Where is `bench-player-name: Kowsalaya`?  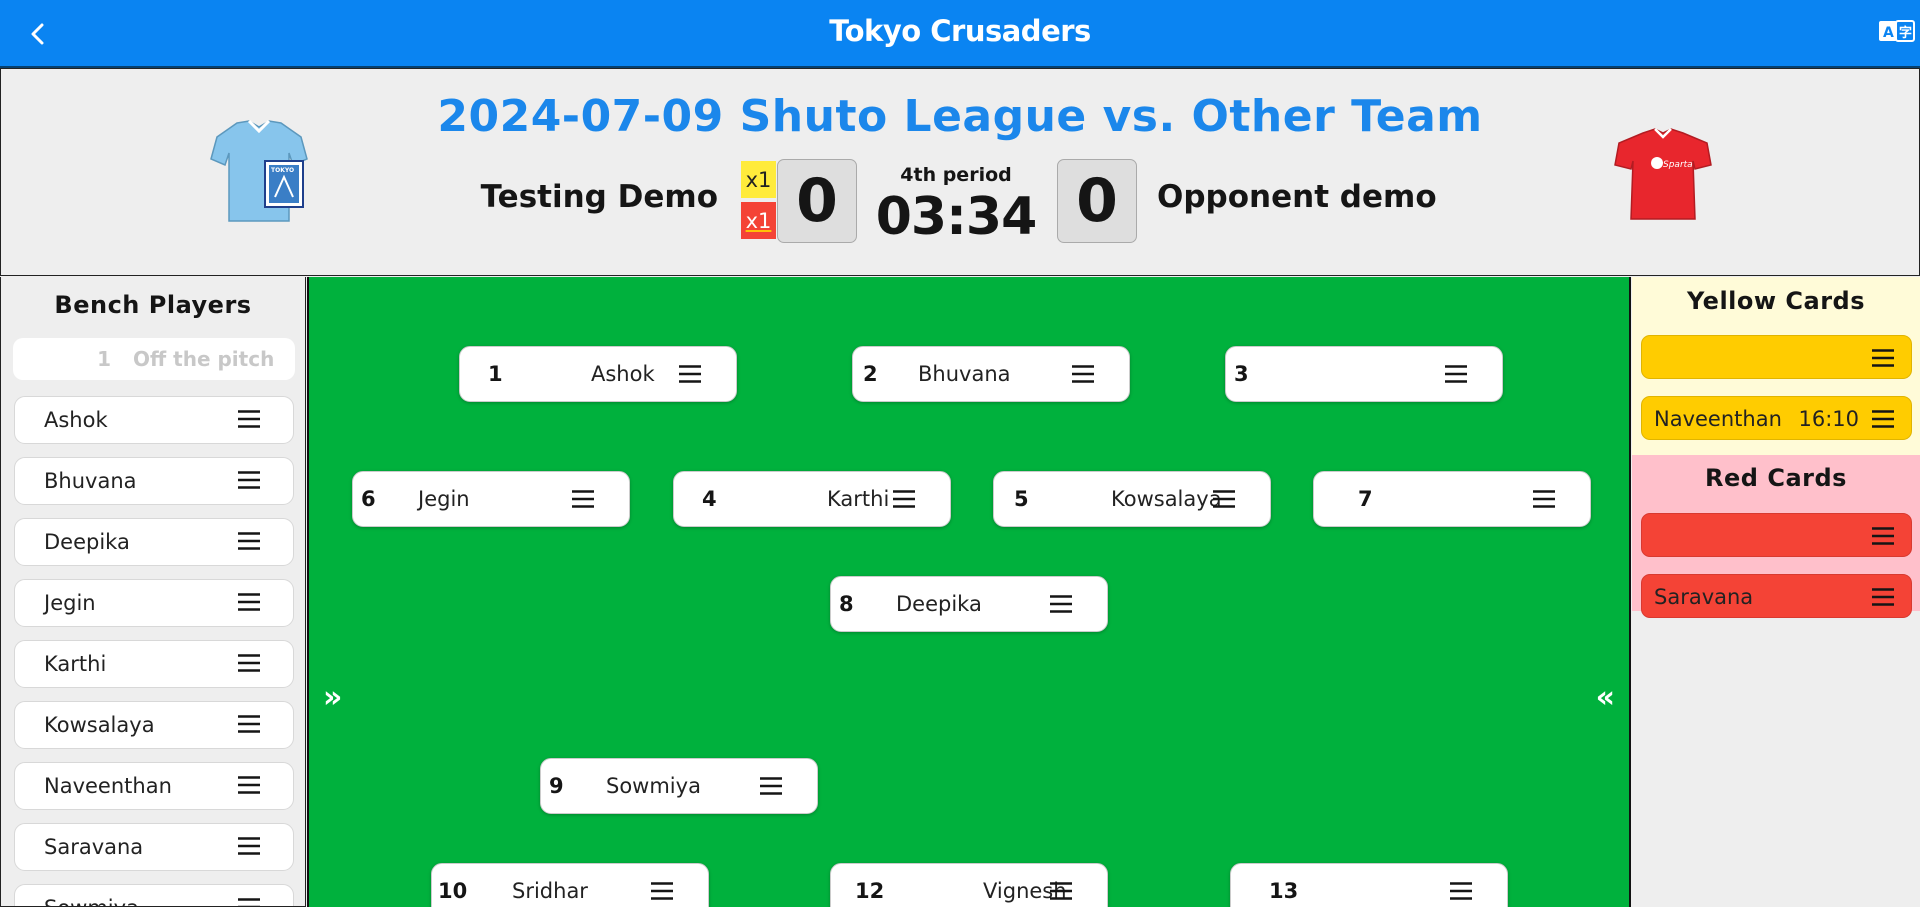
bench-player-name: Kowsalaya is located at coordinates (99, 725).